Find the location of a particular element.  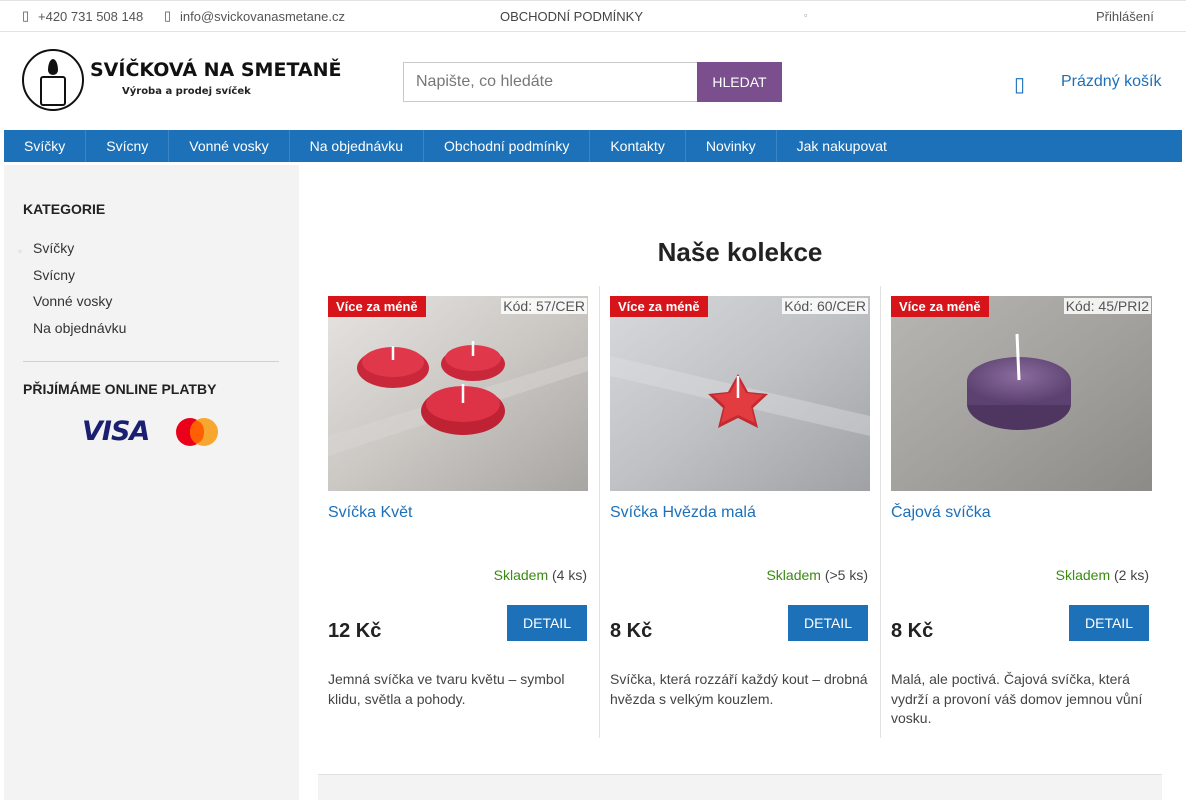

nav-item-na-objednavku: Na objednávku is located at coordinates (357, 146).